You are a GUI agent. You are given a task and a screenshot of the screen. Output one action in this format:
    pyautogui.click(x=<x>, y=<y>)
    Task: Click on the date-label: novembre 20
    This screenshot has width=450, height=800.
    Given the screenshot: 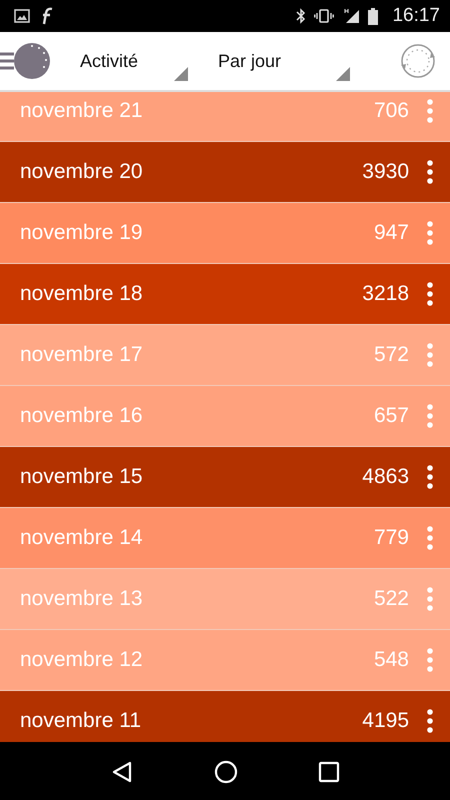 What is the action you would take?
    pyautogui.click(x=82, y=172)
    